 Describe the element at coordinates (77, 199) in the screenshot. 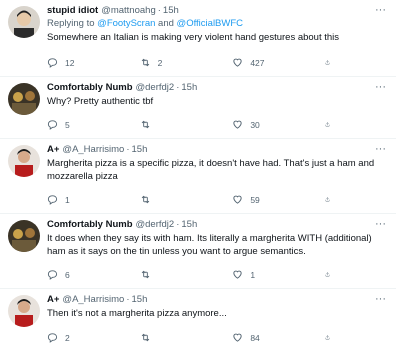

I see `reply-button: 1` at that location.